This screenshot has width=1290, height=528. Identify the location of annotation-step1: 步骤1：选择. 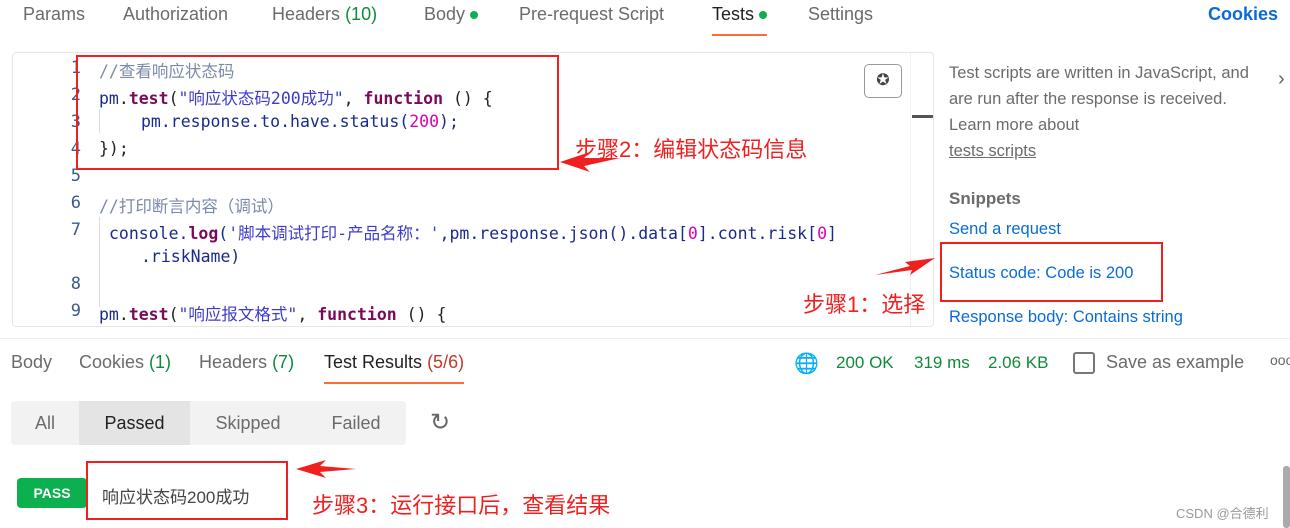
(864, 304).